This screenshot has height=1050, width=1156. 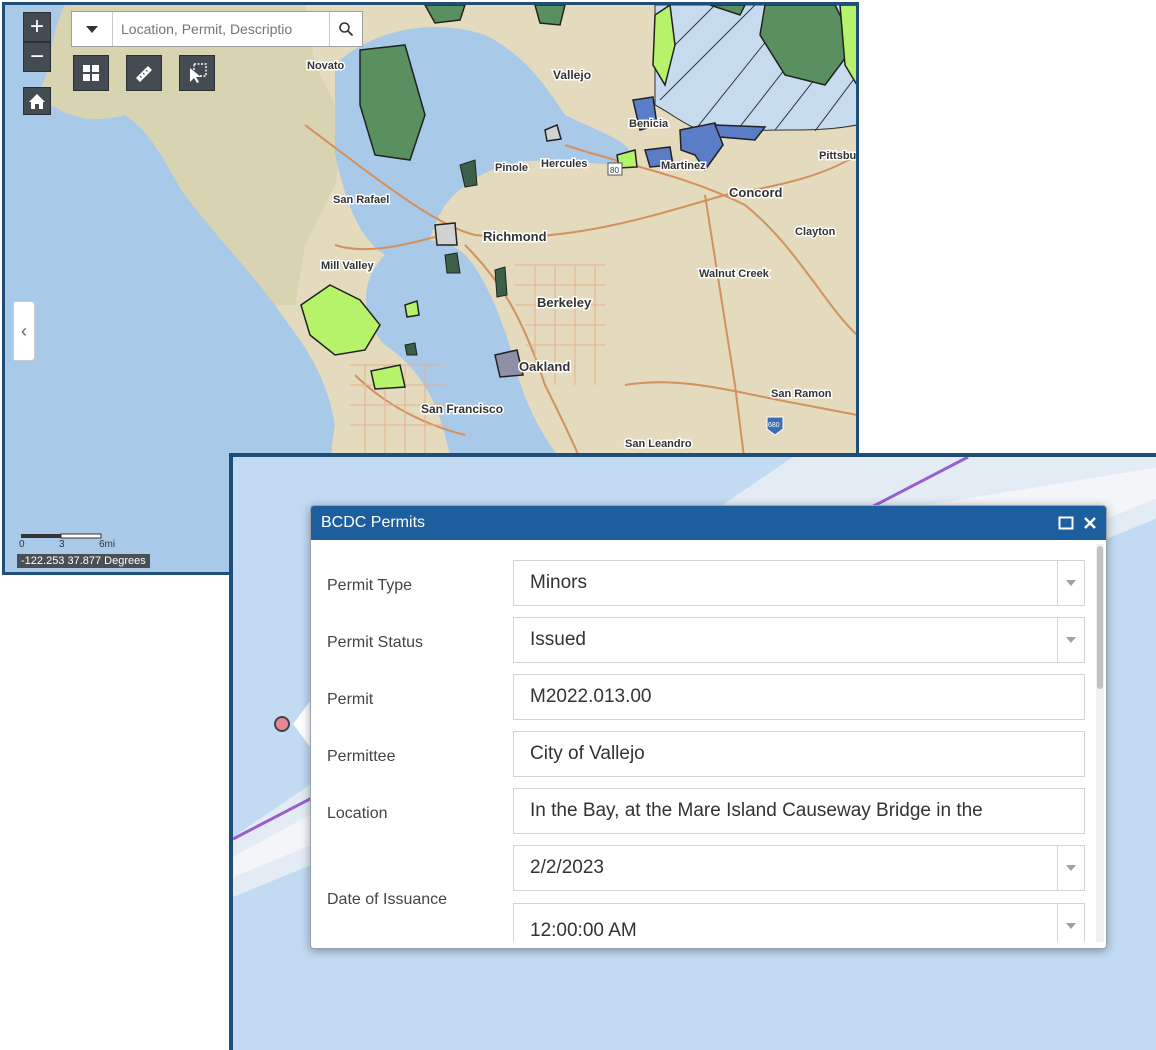 What do you see at coordinates (387, 899) in the screenshot?
I see `label-date-of-issuance: Date of Issuance` at bounding box center [387, 899].